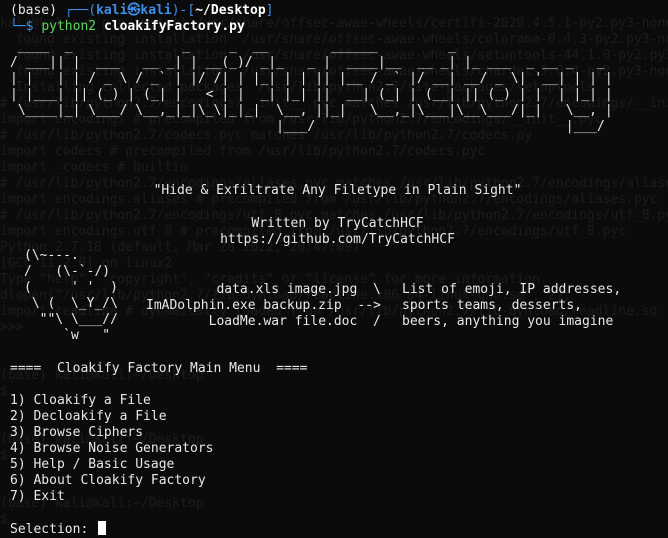 This screenshot has height=538, width=668. What do you see at coordinates (337, 497) in the screenshot?
I see `menu-item-exit: 7) Exit` at bounding box center [337, 497].